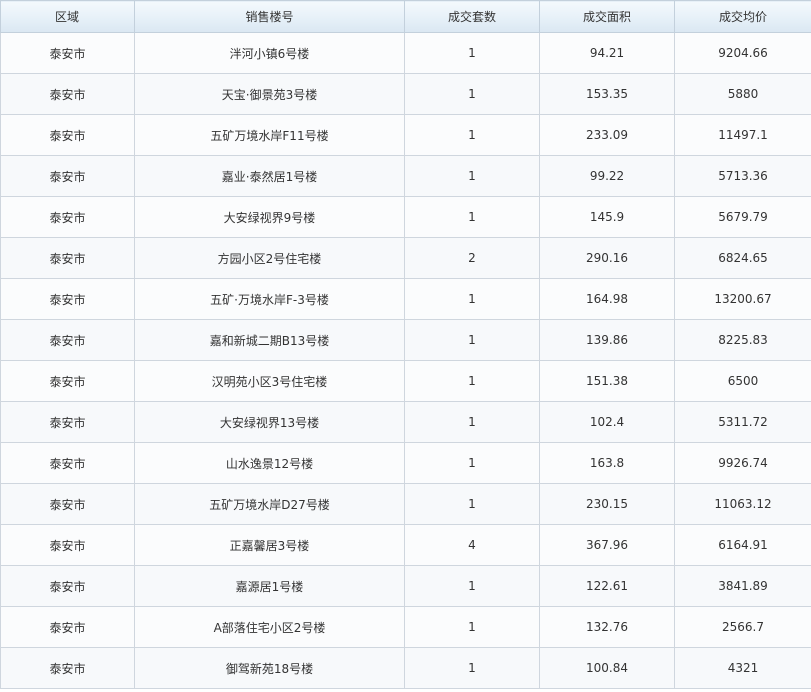  I want to click on cell-avg-price: 3841.89, so click(742, 586).